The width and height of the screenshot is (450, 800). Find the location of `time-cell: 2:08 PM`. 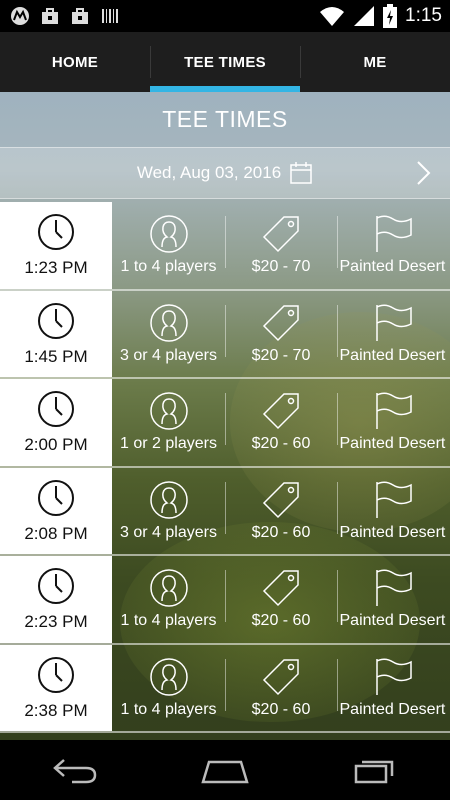

time-cell: 2:08 PM is located at coordinates (56, 510).